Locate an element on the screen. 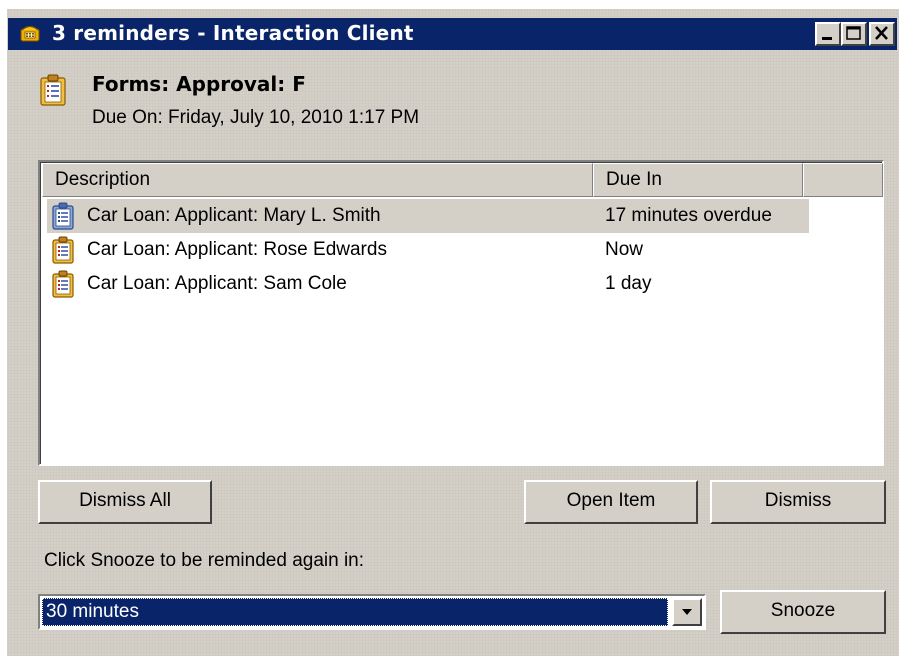 The image size is (901, 658). list-item: Car Loan: Applicant: Sam Cole 1 day is located at coordinates (428, 284).